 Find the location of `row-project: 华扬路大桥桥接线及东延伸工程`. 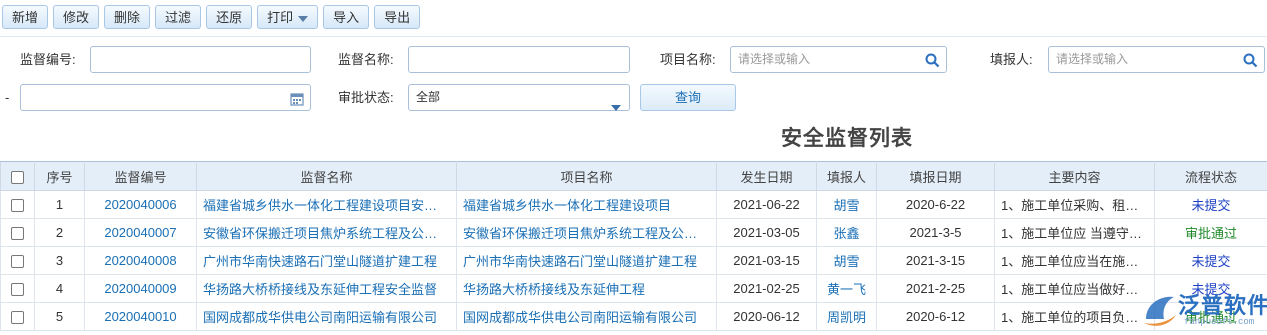

row-project: 华扬路大桥桥接线及东延伸工程 is located at coordinates (586, 288).